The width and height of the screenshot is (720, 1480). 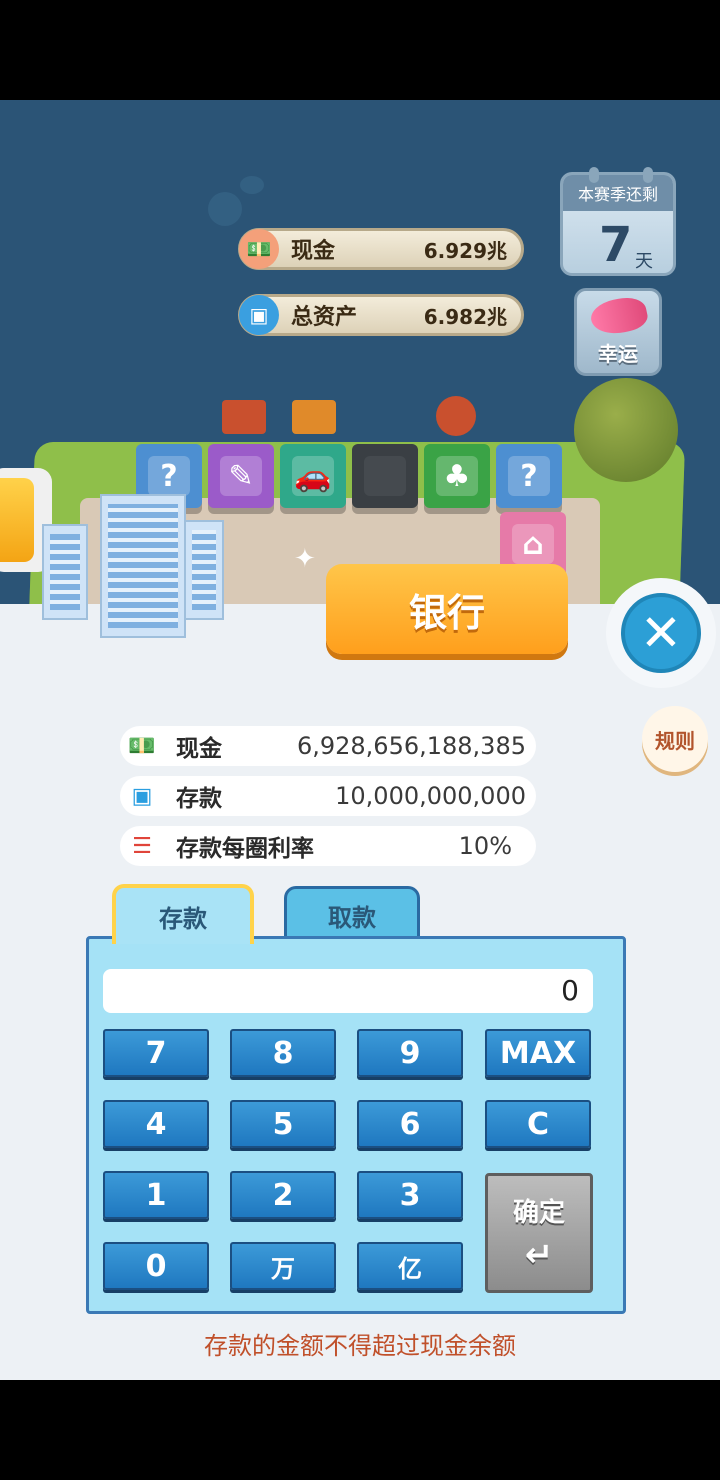 What do you see at coordinates (619, 316) in the screenshot?
I see `koi-fish-icon` at bounding box center [619, 316].